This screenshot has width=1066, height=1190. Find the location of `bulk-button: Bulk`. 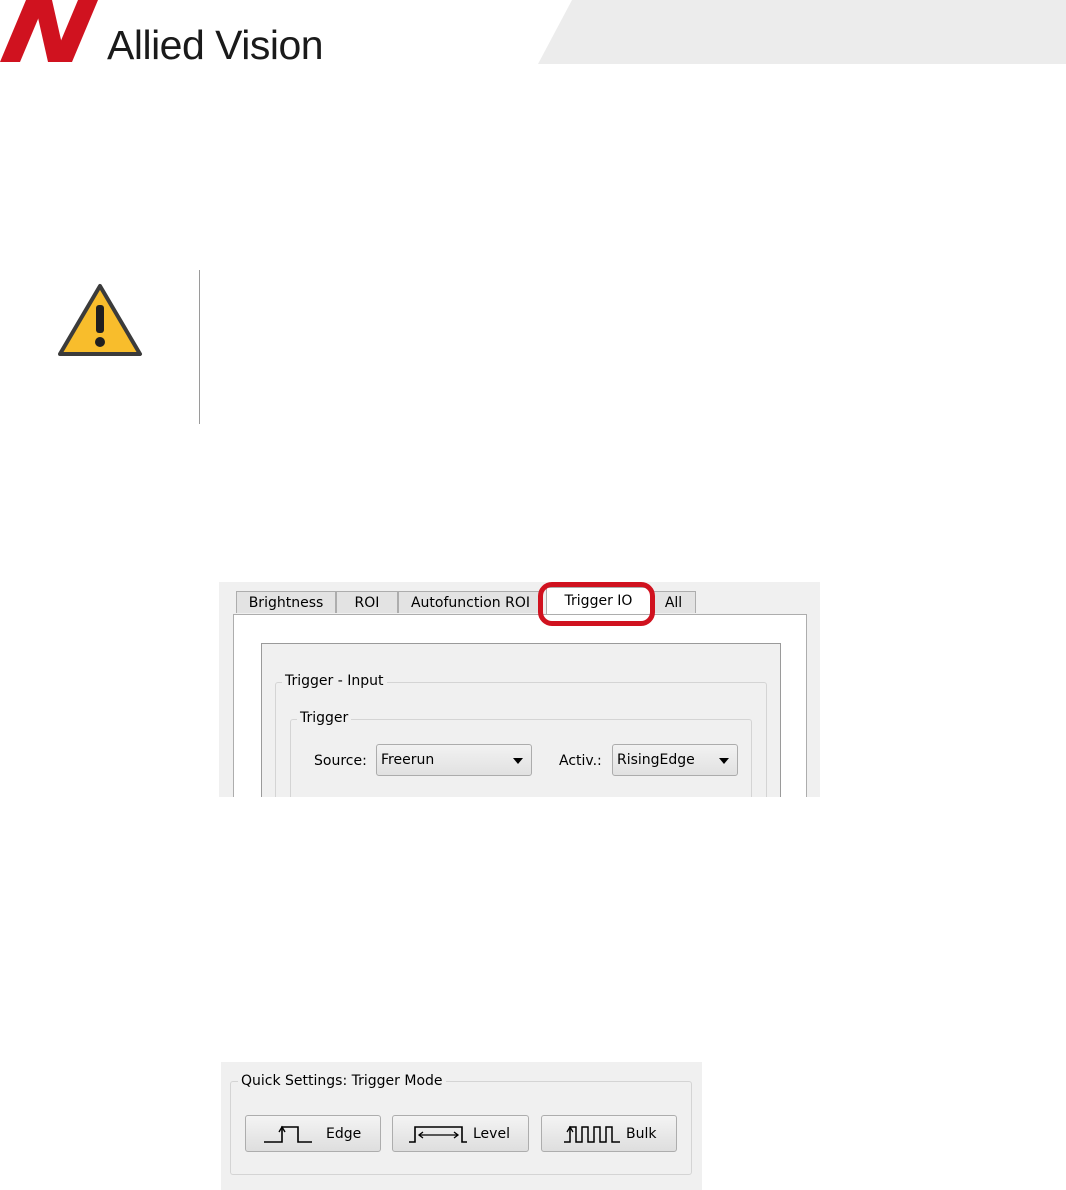

bulk-button: Bulk is located at coordinates (609, 1133).